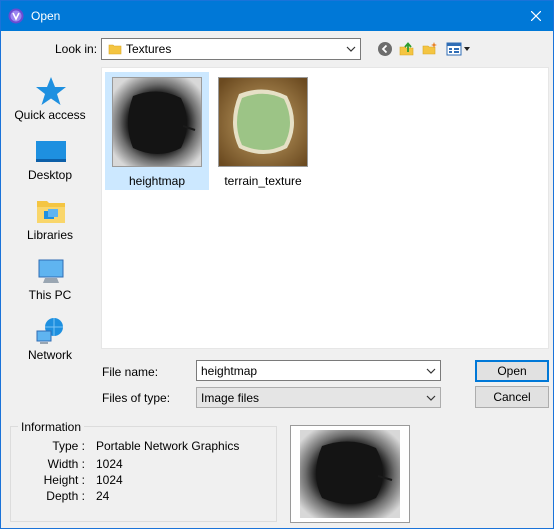  What do you see at coordinates (49, 355) in the screenshot?
I see `place-label: Network` at bounding box center [49, 355].